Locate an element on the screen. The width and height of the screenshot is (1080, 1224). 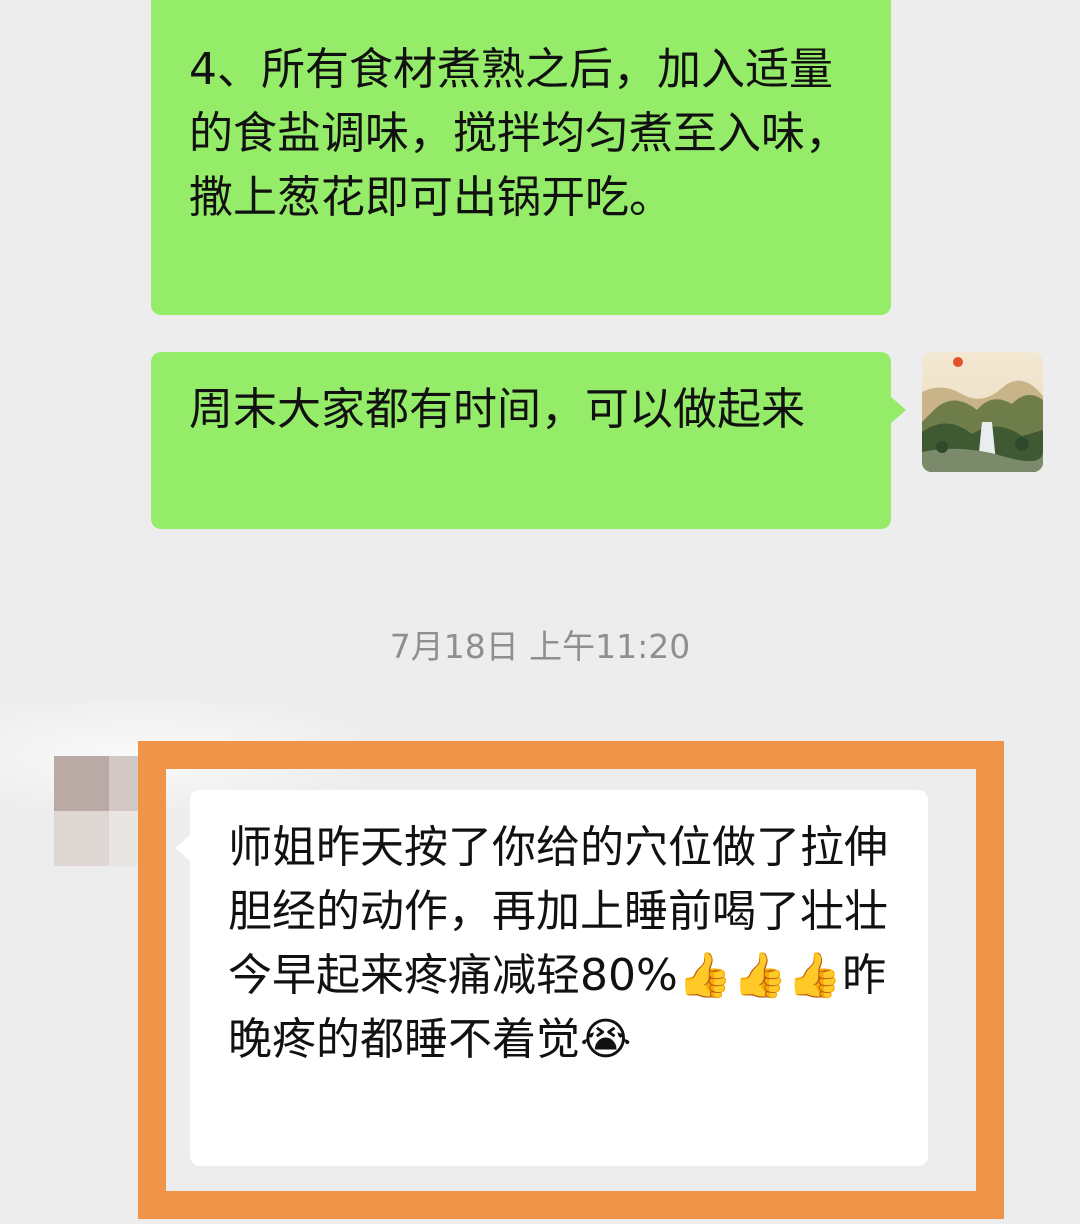
message-bubble-self-2: 周末大家都有时间，可以做起来 is located at coordinates (521, 440).